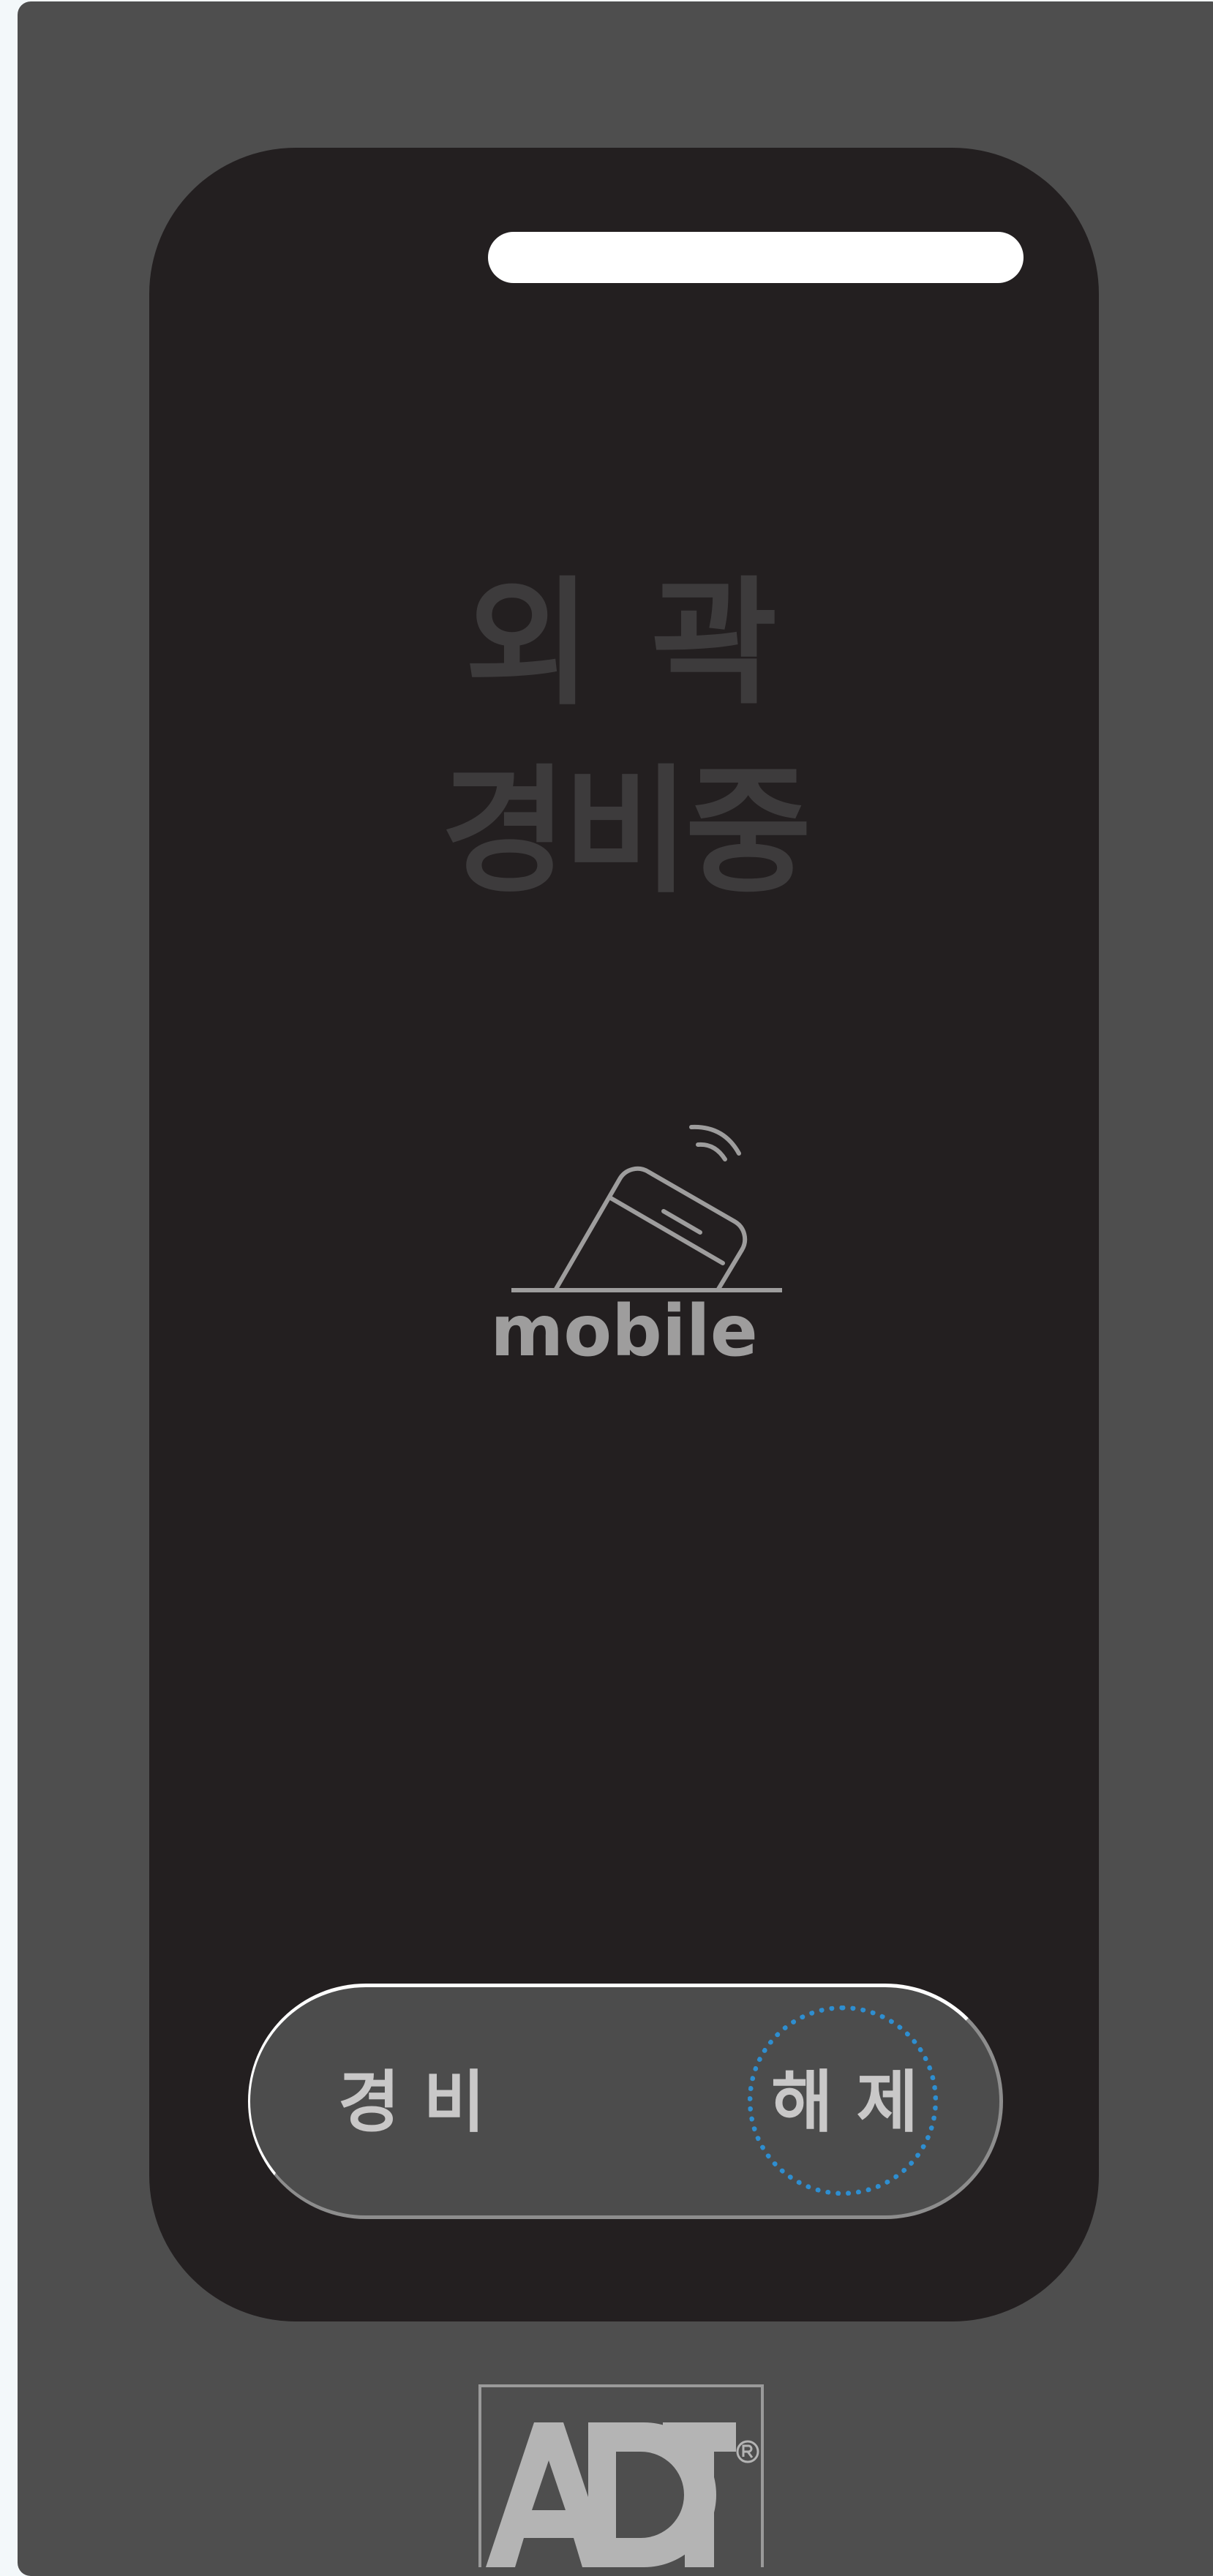 The height and width of the screenshot is (2576, 1213). I want to click on arm-option: 경 비, so click(411, 2102).